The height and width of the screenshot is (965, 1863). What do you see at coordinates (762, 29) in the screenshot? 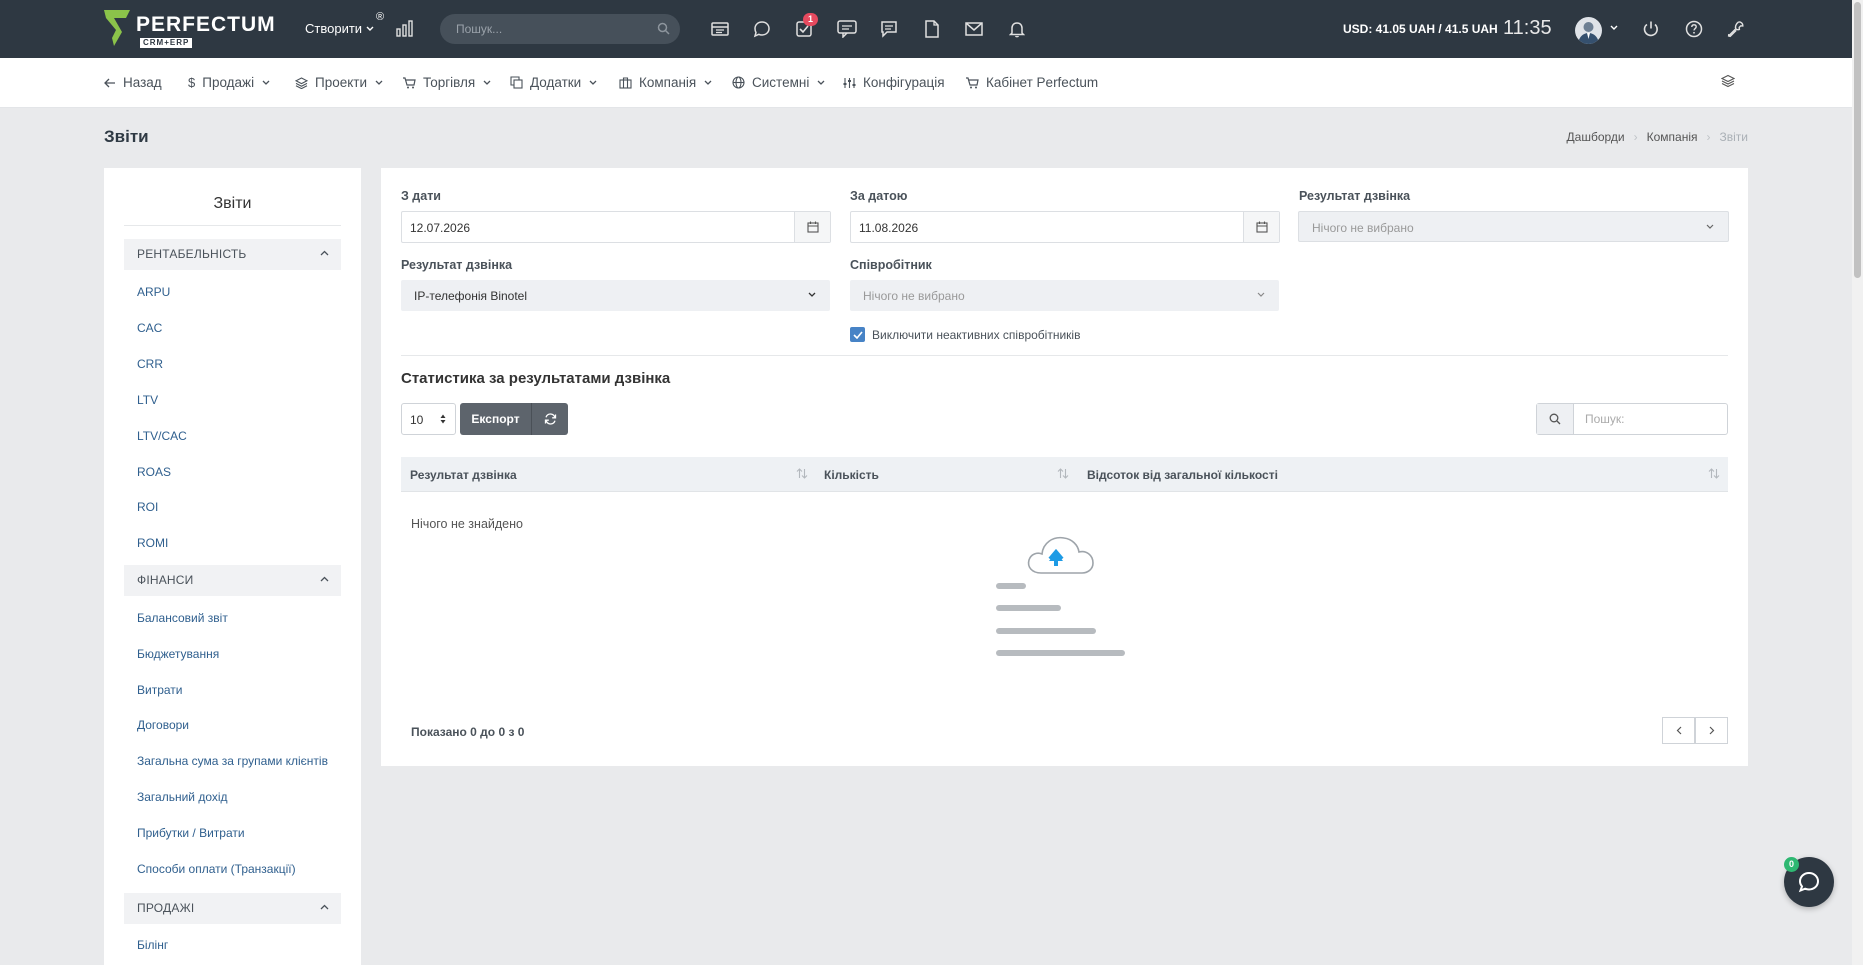
I see `chat-icon` at bounding box center [762, 29].